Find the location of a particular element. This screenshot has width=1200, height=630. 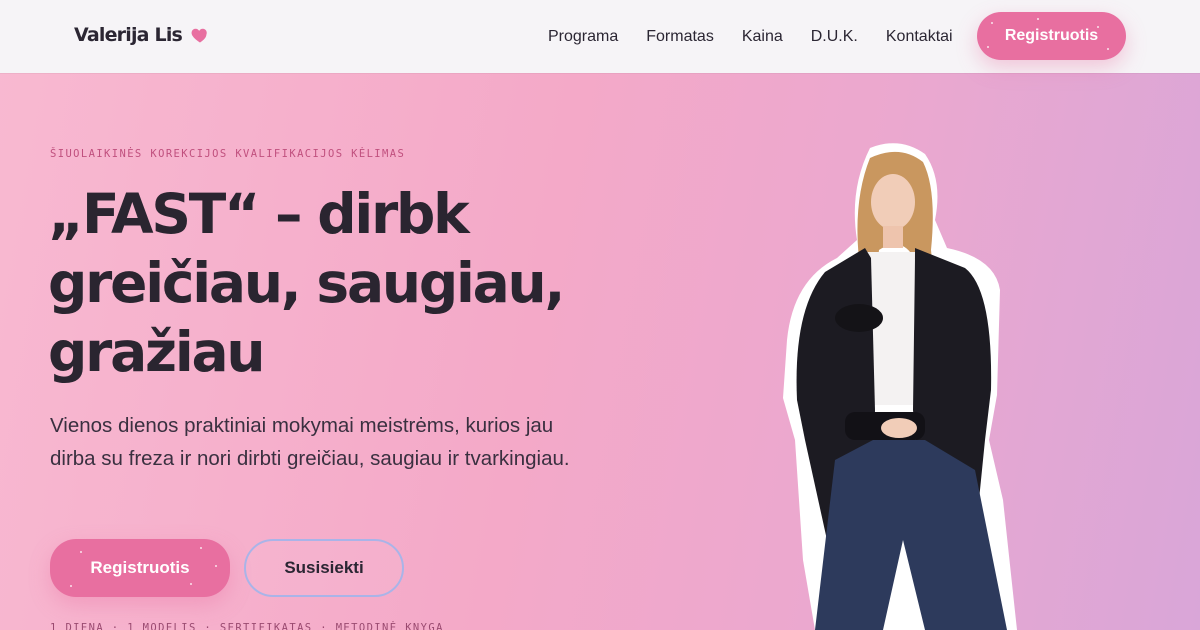

hero-contact-label: Susisiekti is located at coordinates (324, 567).